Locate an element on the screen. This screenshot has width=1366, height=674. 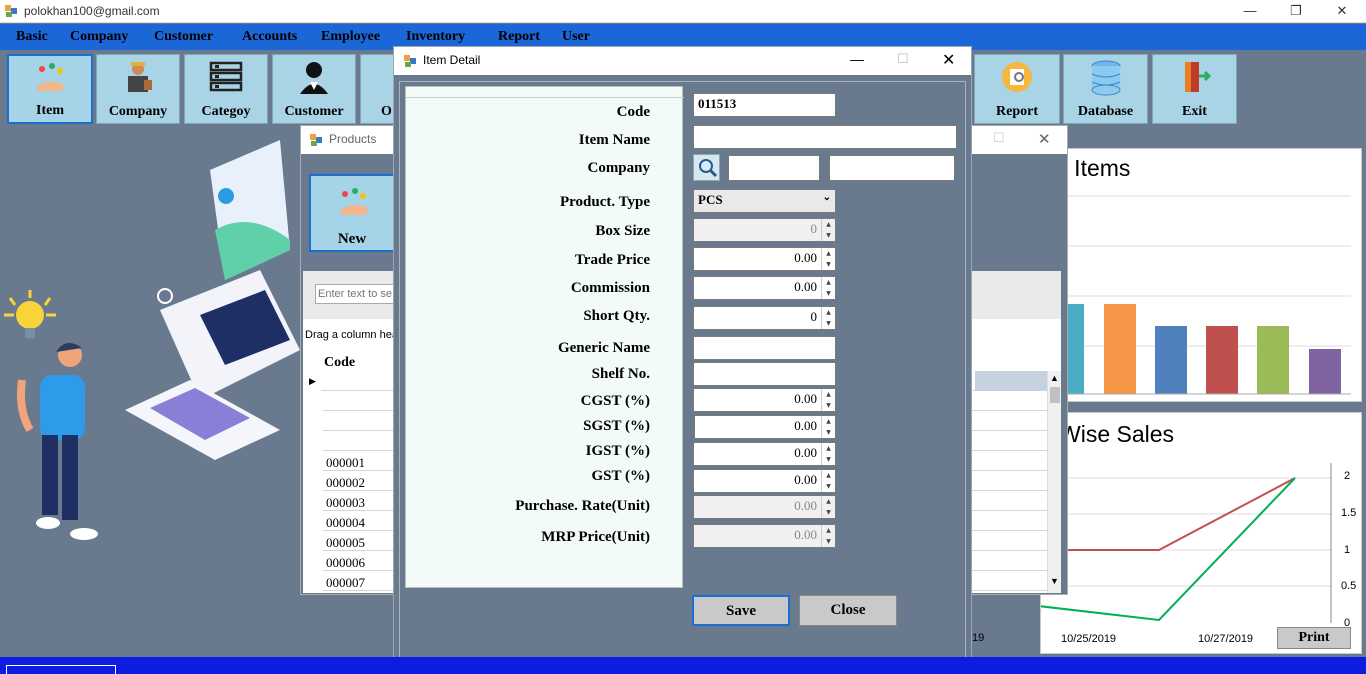
grid-scrollbar: ▲ ▼ is located at coordinates (1054, 482).